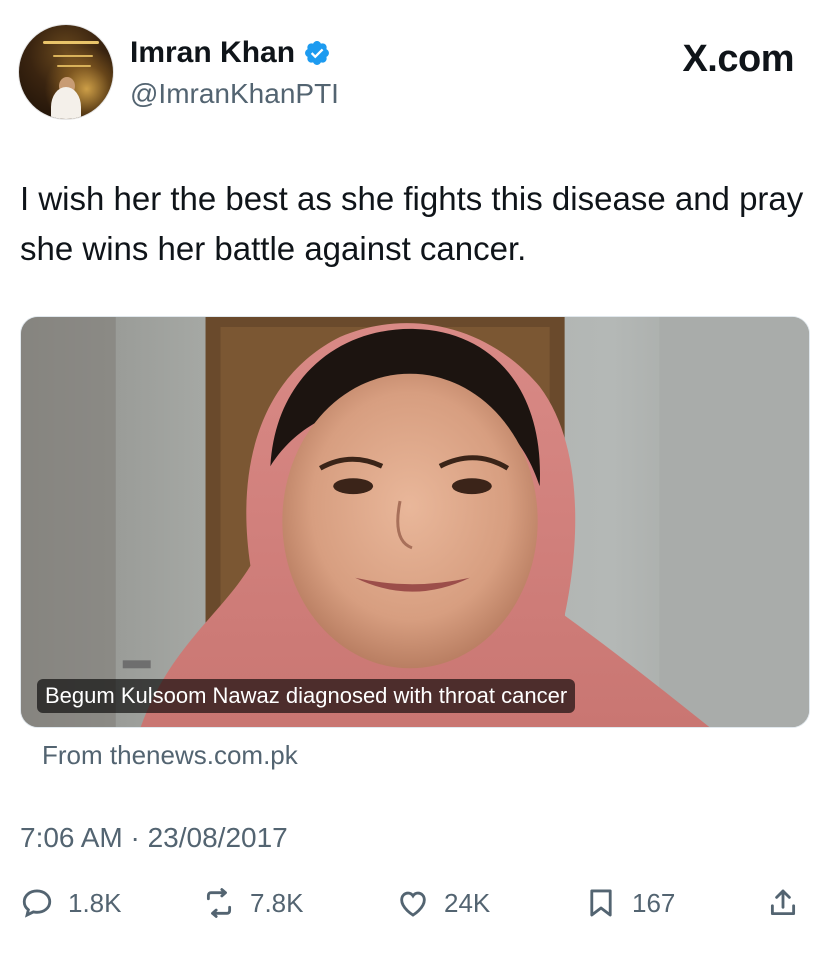 The width and height of the screenshot is (828, 976). Describe the element at coordinates (154, 838) in the screenshot. I see `tweet-timestamp: 7:06 AM · 23/08/2017` at that location.